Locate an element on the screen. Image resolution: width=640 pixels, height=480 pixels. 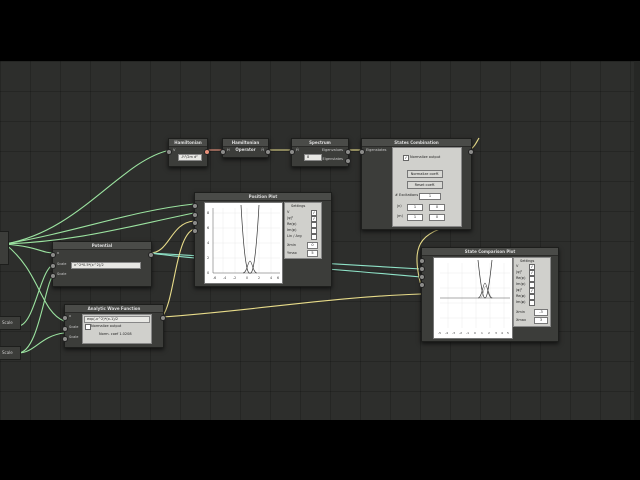
norm-coef-text: Norm. coef 1.0208 is located at coordinates (115, 334).